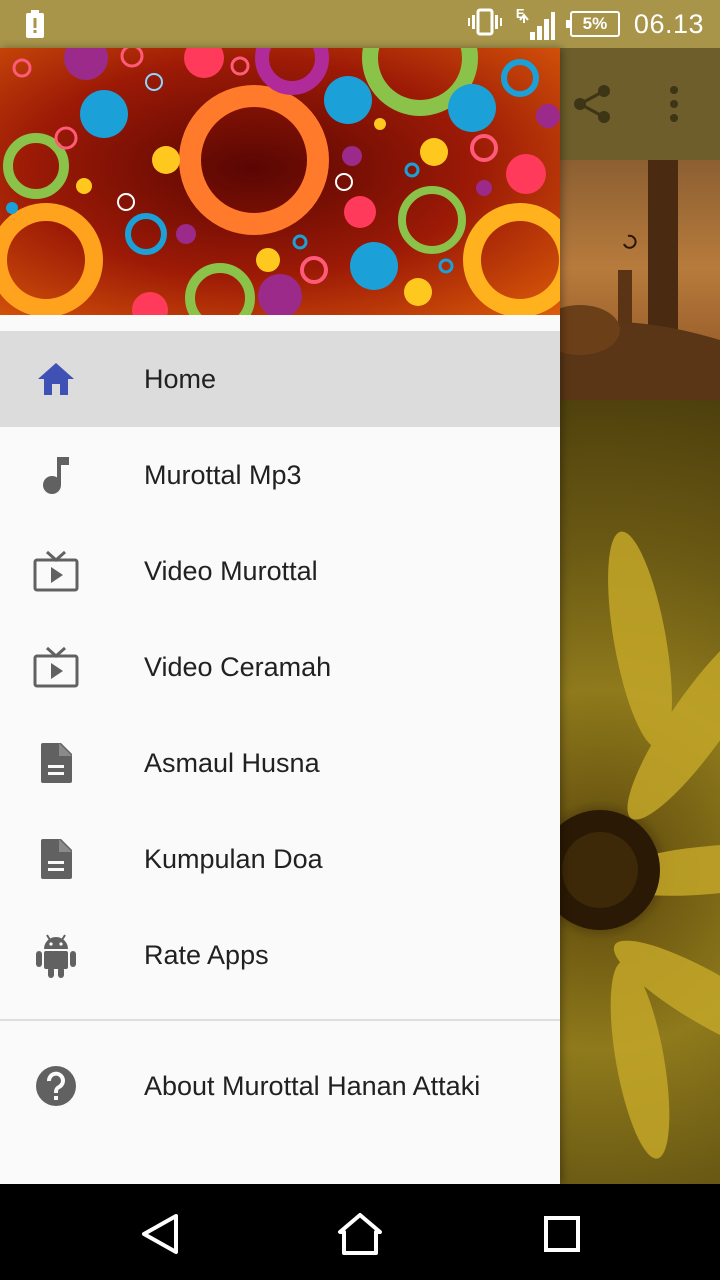 This screenshot has width=720, height=1280. I want to click on app-toolbar, so click(640, 104).